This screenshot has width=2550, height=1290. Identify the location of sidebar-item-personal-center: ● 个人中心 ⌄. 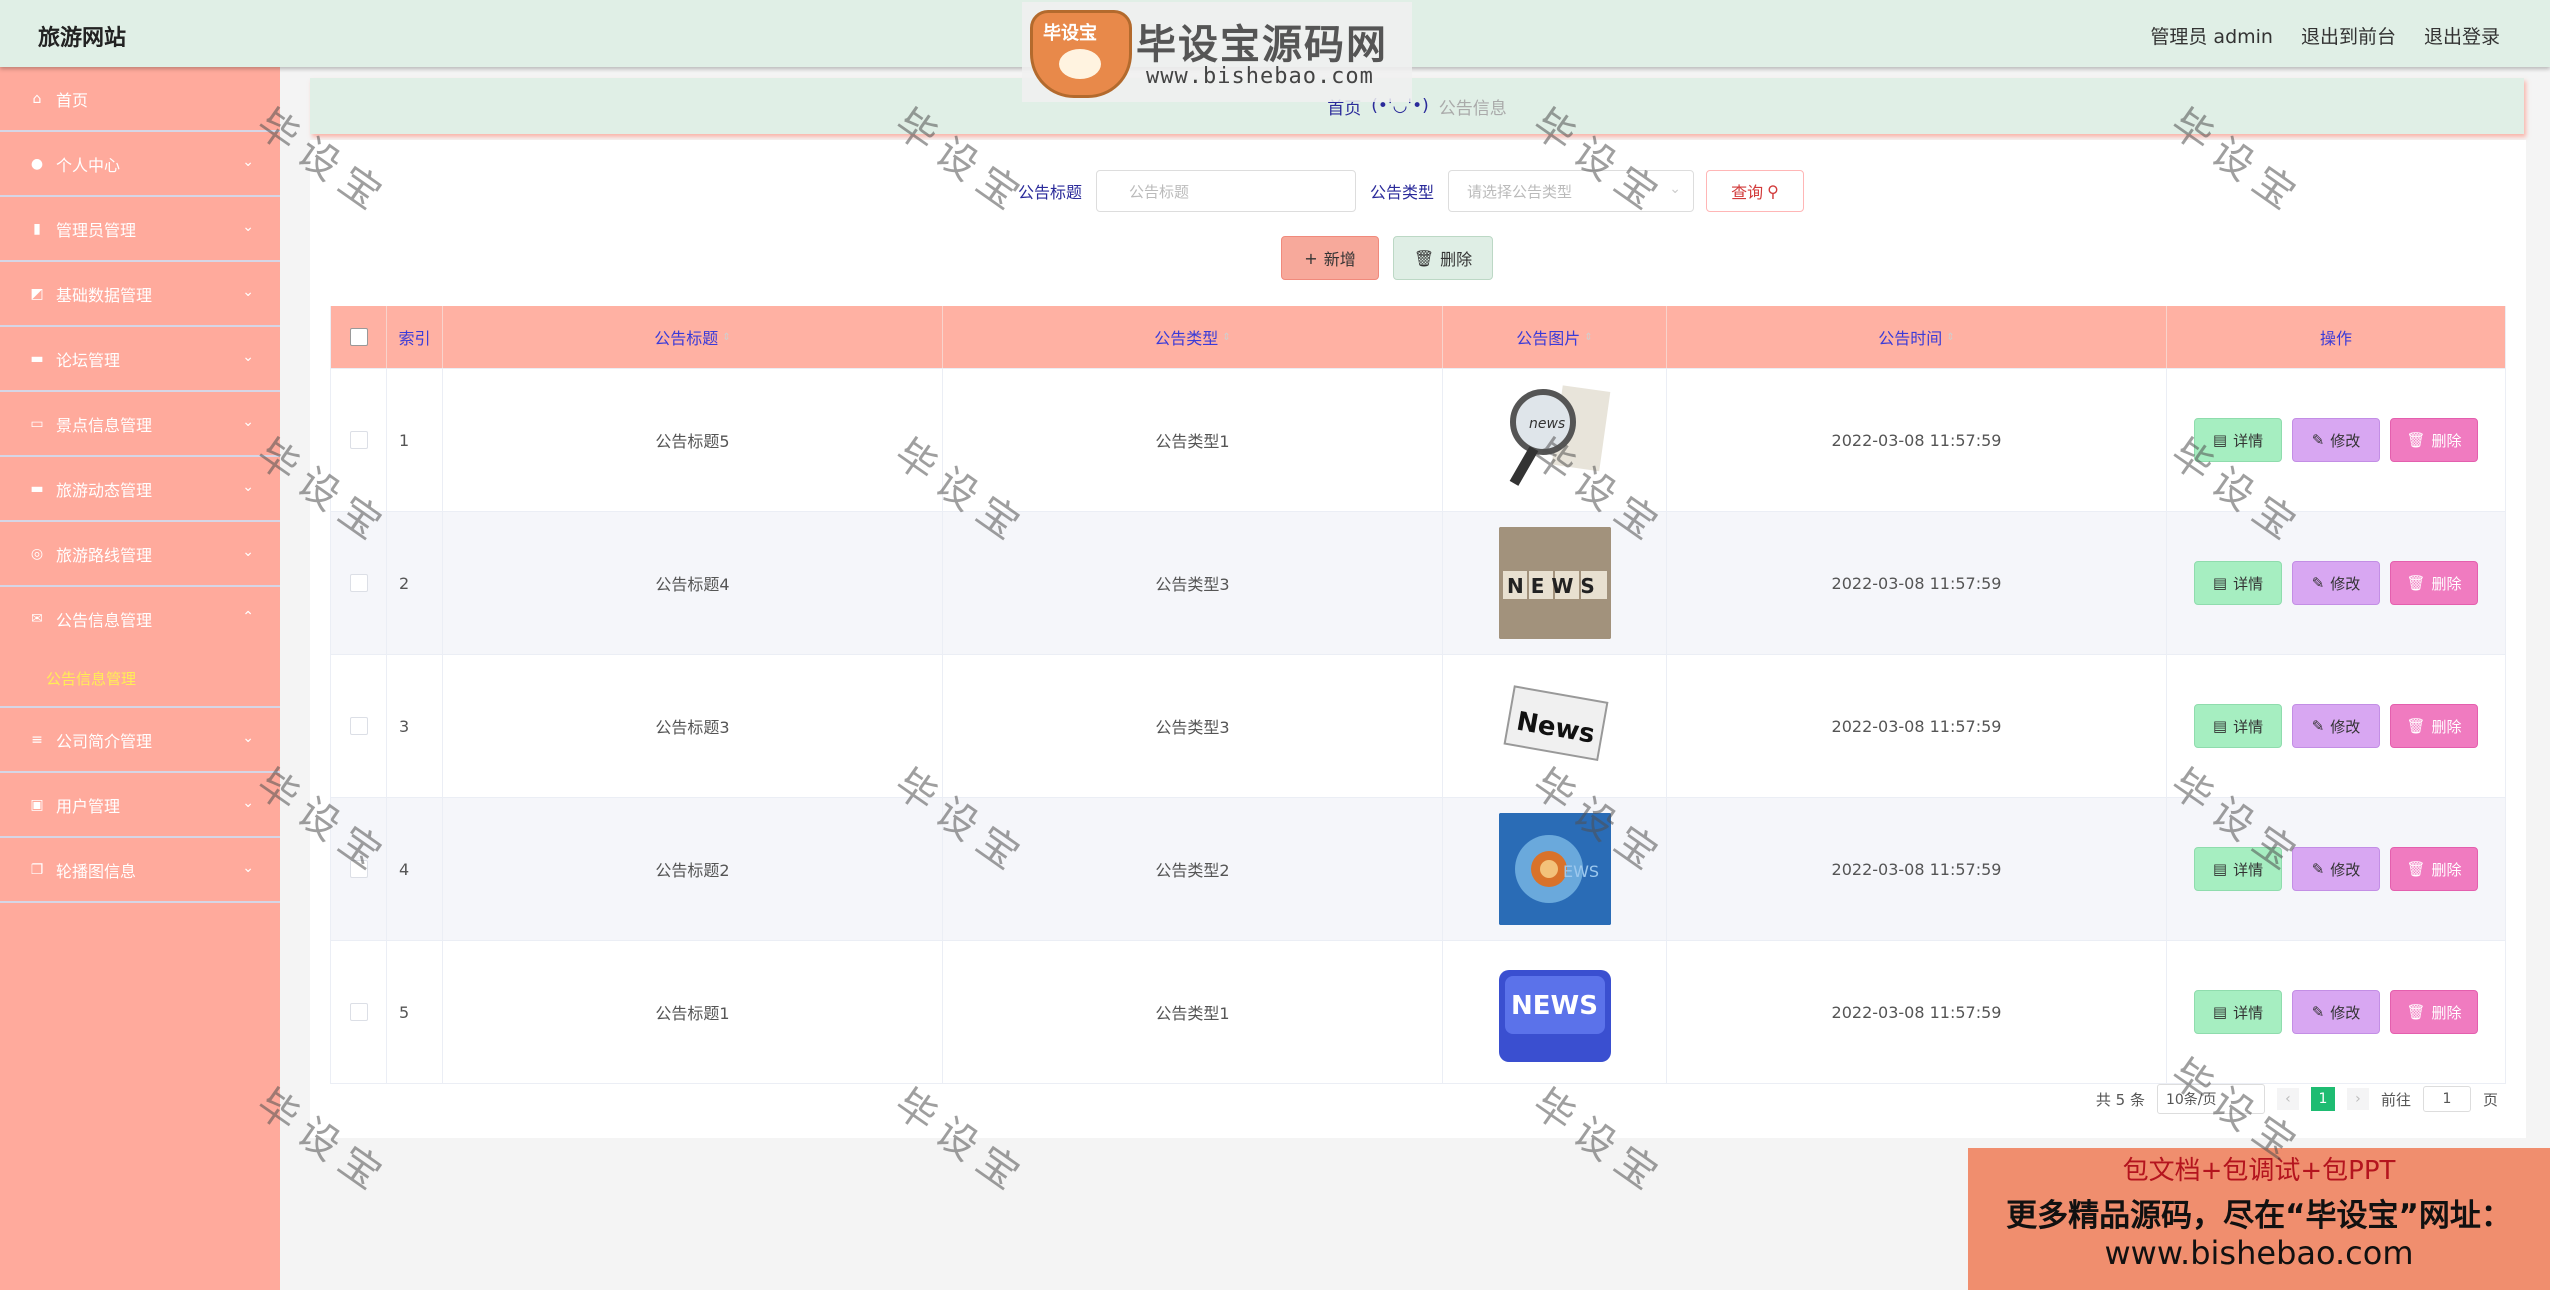
(140, 164).